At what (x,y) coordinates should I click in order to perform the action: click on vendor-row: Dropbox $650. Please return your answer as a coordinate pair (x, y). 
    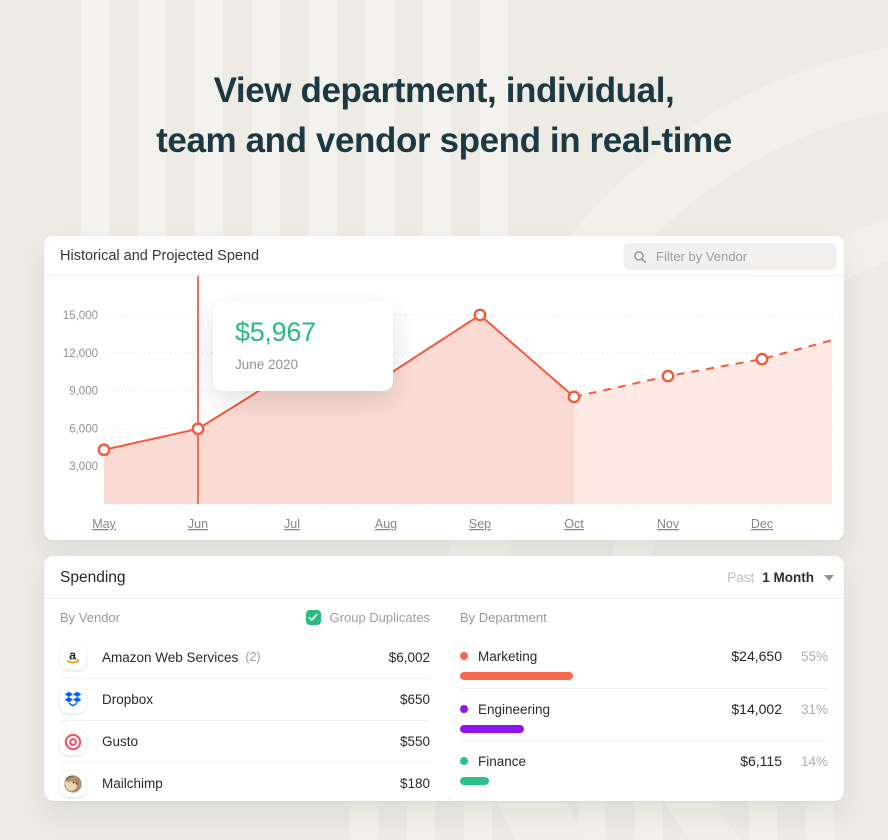
    Looking at the image, I should click on (245, 699).